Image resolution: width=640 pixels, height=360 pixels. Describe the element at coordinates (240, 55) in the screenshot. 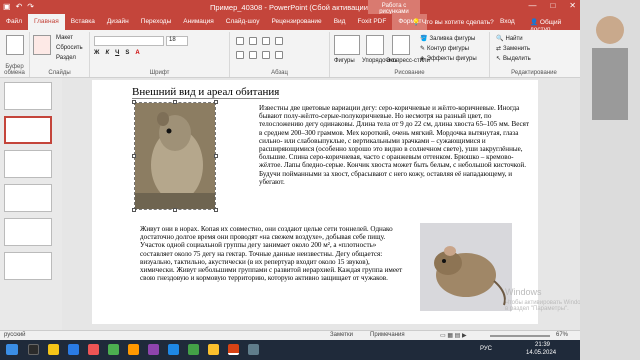

I see `align-left-icon` at that location.